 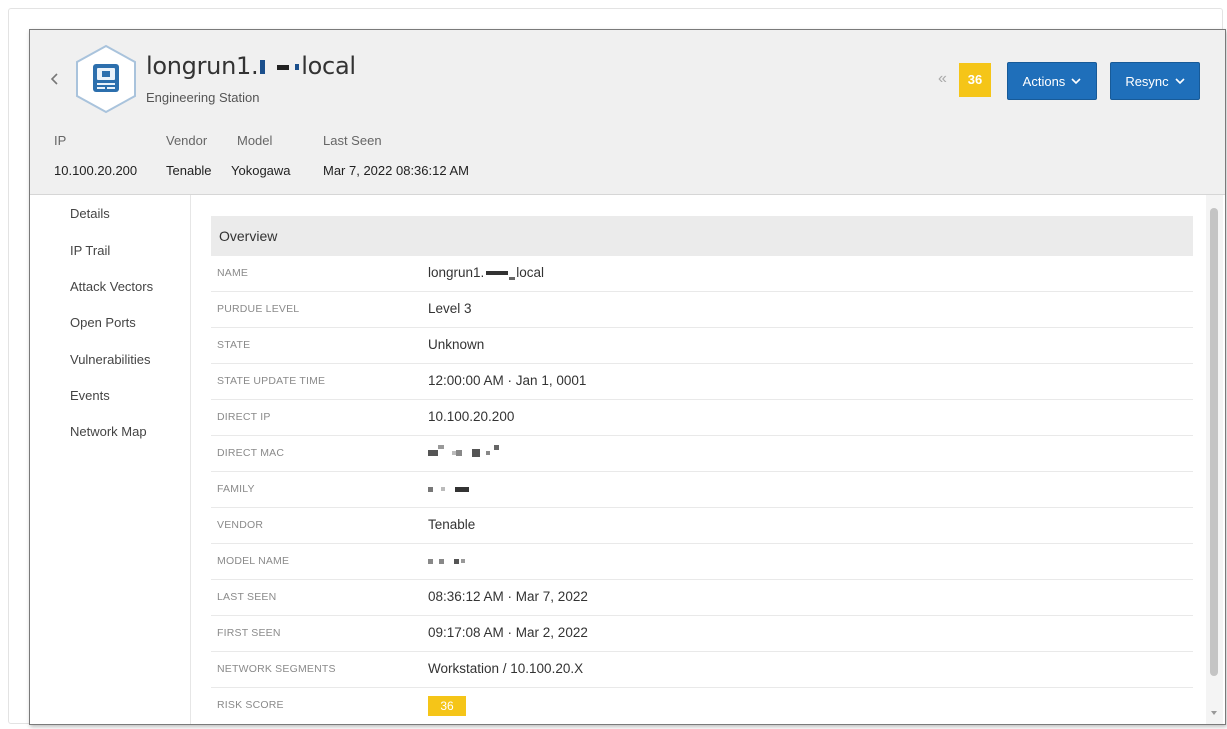 What do you see at coordinates (251, 453) in the screenshot?
I see `row-label: Direct MAC` at bounding box center [251, 453].